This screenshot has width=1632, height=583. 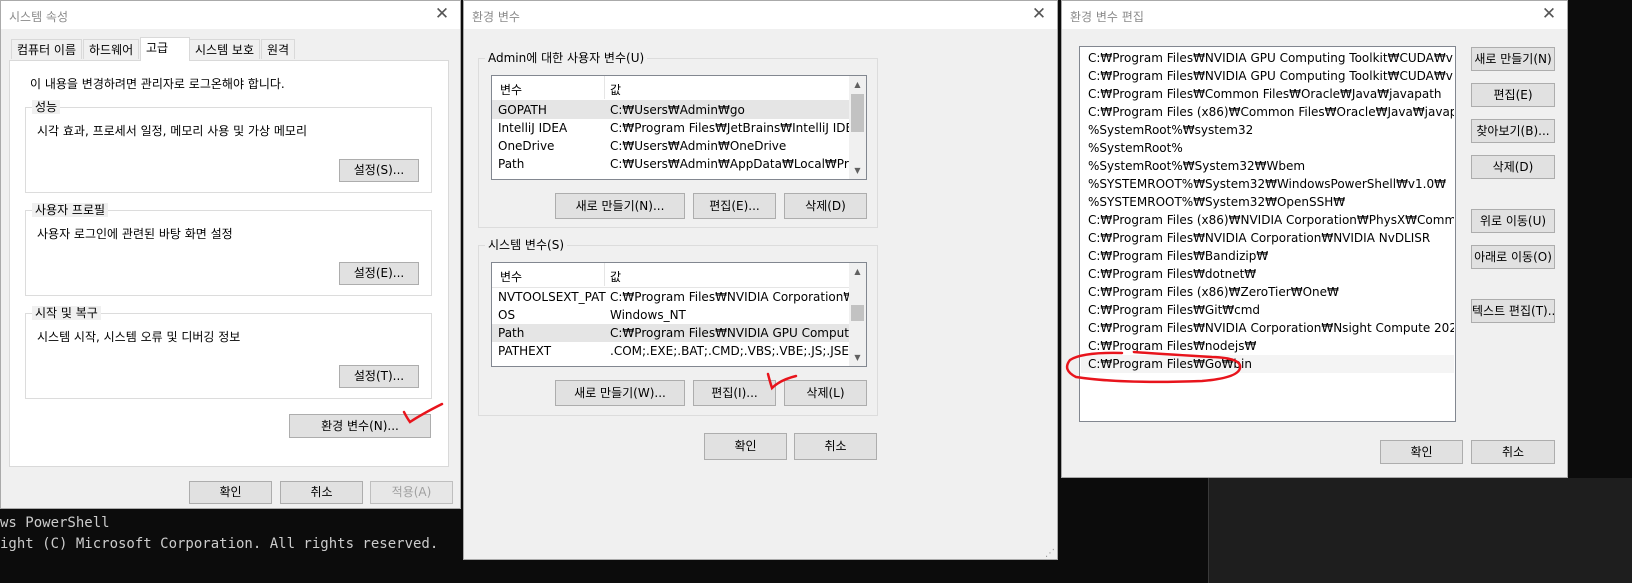 What do you see at coordinates (1267, 310) in the screenshot?
I see `path-entry: C:₩Program Files₩Git₩cmd` at bounding box center [1267, 310].